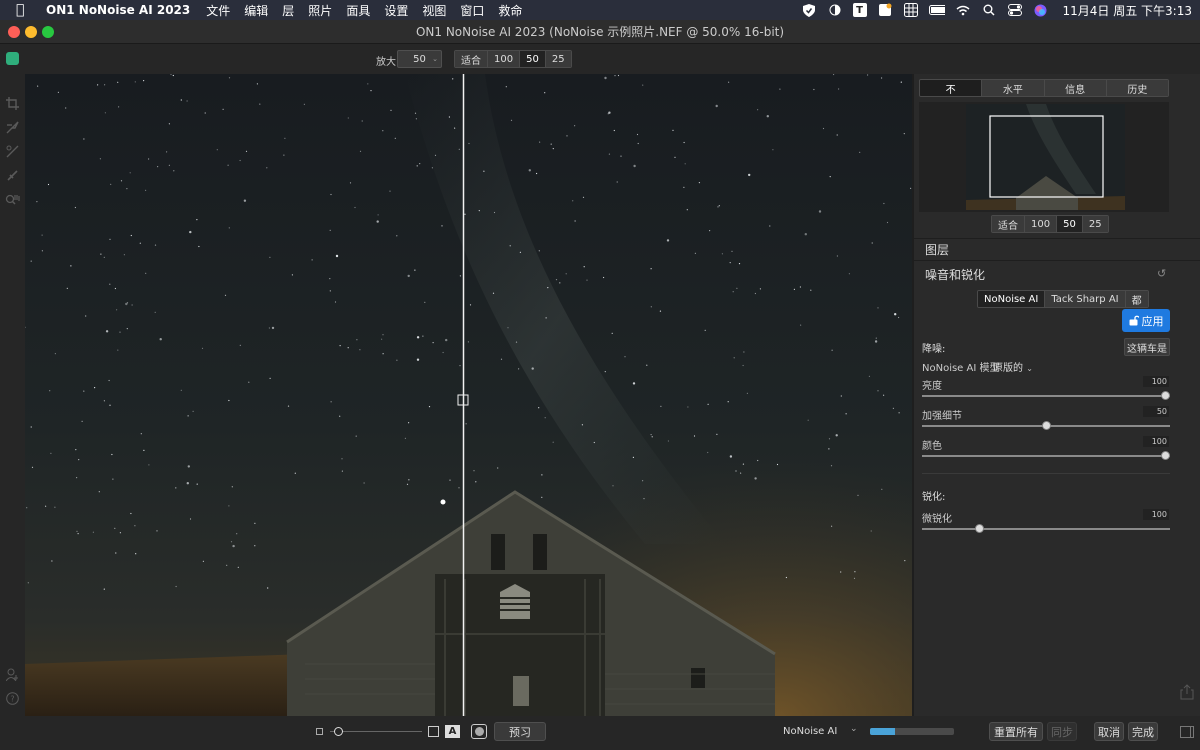 The height and width of the screenshot is (750, 1200). I want to click on menu-window: 窗口, so click(472, 10).